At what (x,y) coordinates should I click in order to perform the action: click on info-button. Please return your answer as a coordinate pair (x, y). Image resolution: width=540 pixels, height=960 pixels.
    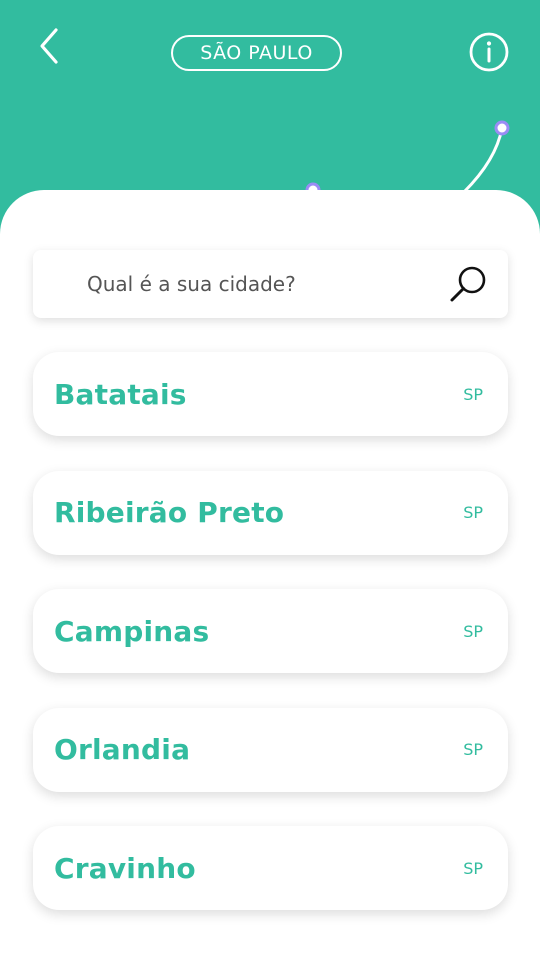
    Looking at the image, I should click on (489, 52).